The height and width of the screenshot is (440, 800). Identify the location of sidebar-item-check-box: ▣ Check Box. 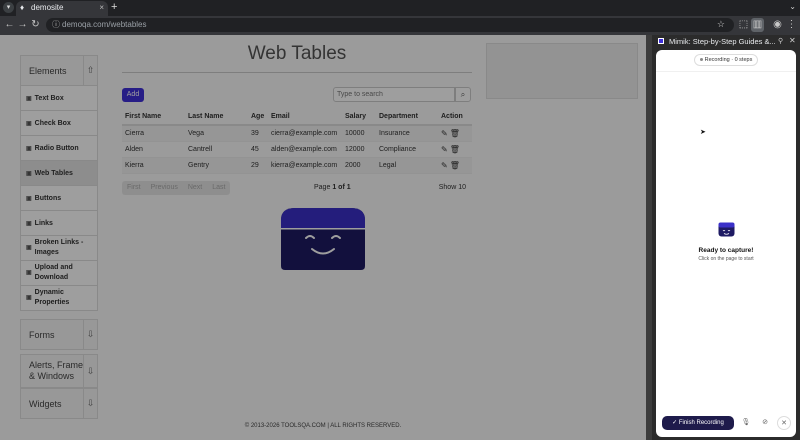
(59, 123).